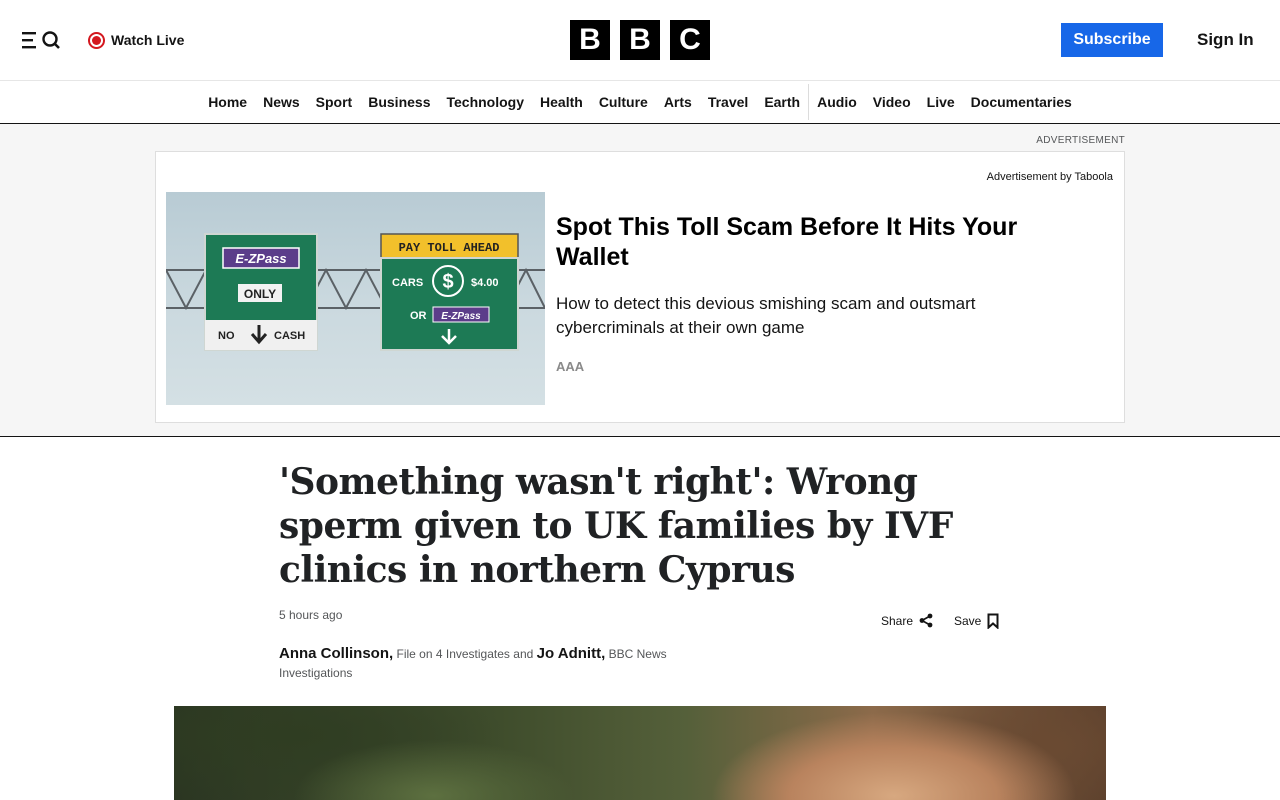 This screenshot has height=800, width=1280. Describe the element at coordinates (418, 316) in the screenshot. I see `sign2-or-text: OR` at that location.